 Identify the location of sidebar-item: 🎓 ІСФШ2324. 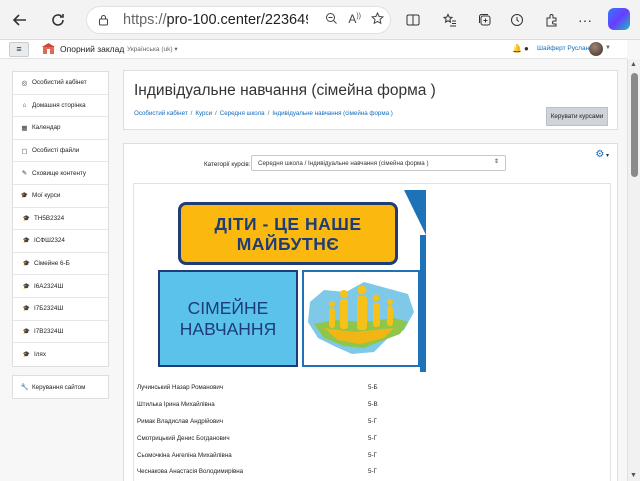
(60, 241).